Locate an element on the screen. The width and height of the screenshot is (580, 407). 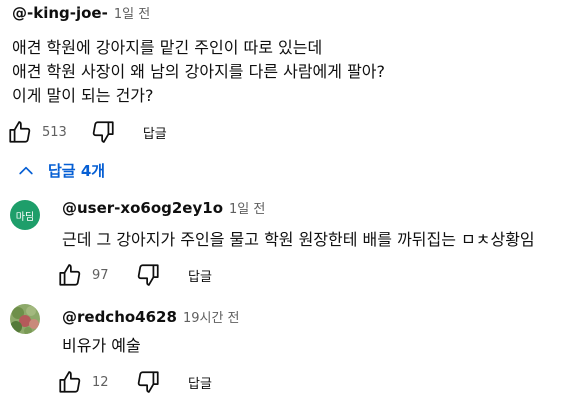
replies-toggle: 답글 4개 is located at coordinates (60, 170).